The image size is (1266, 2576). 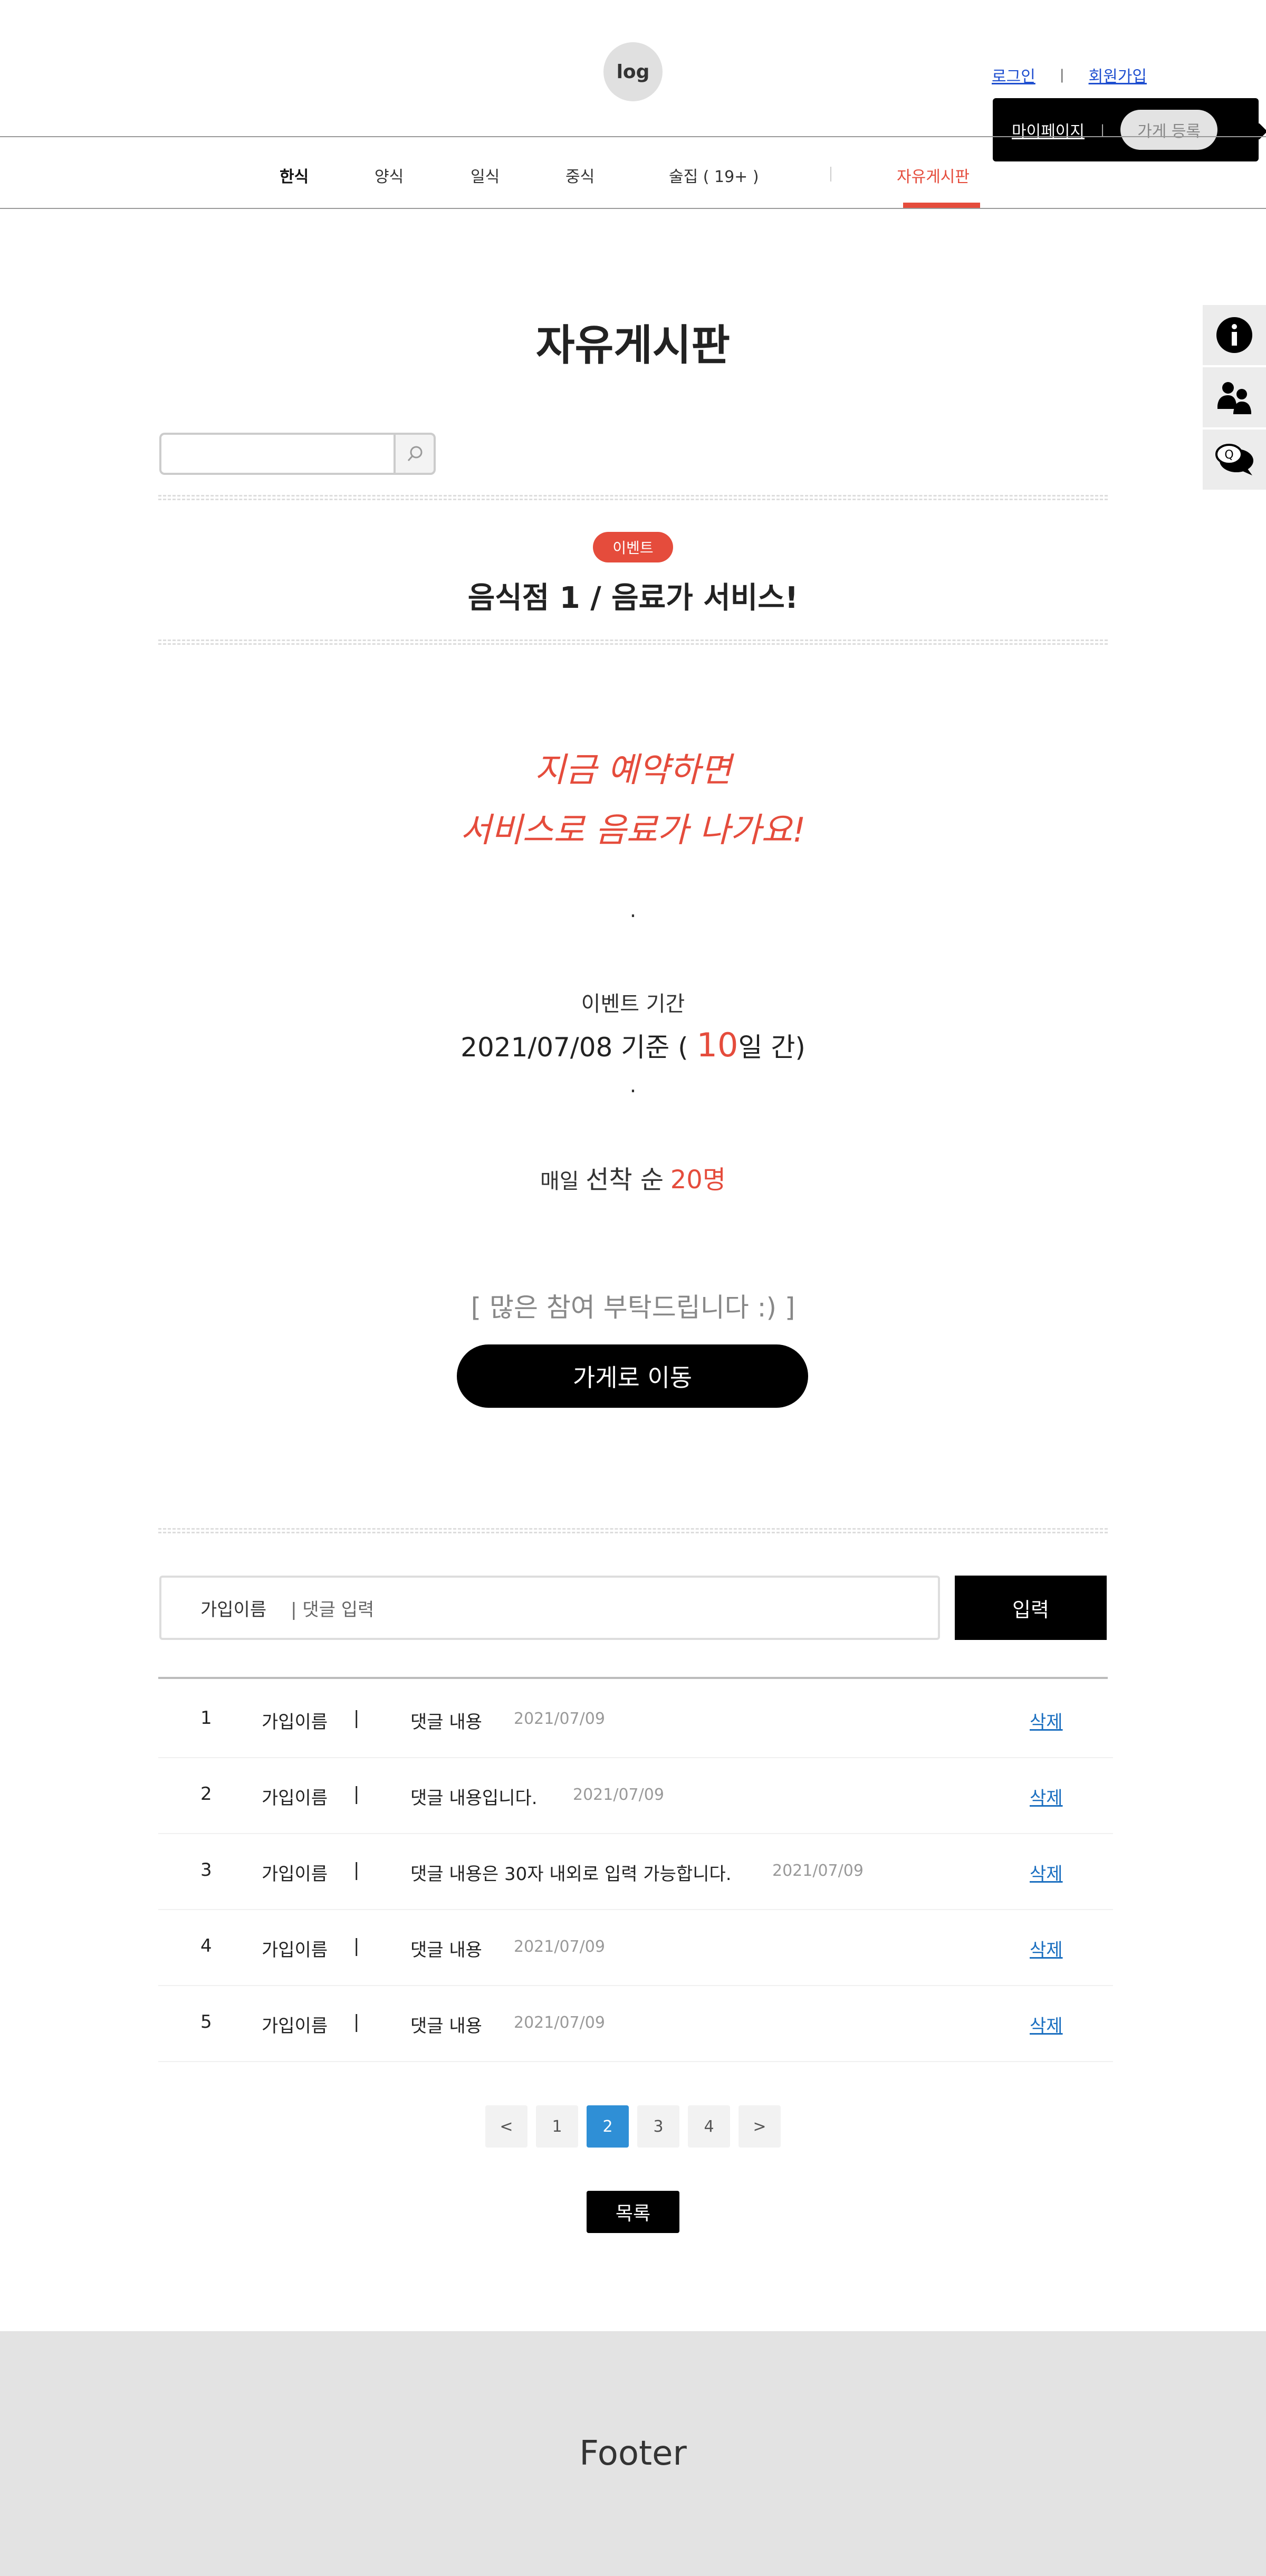 I want to click on pagination: < 1 2 3 4 >, so click(x=633, y=2126).